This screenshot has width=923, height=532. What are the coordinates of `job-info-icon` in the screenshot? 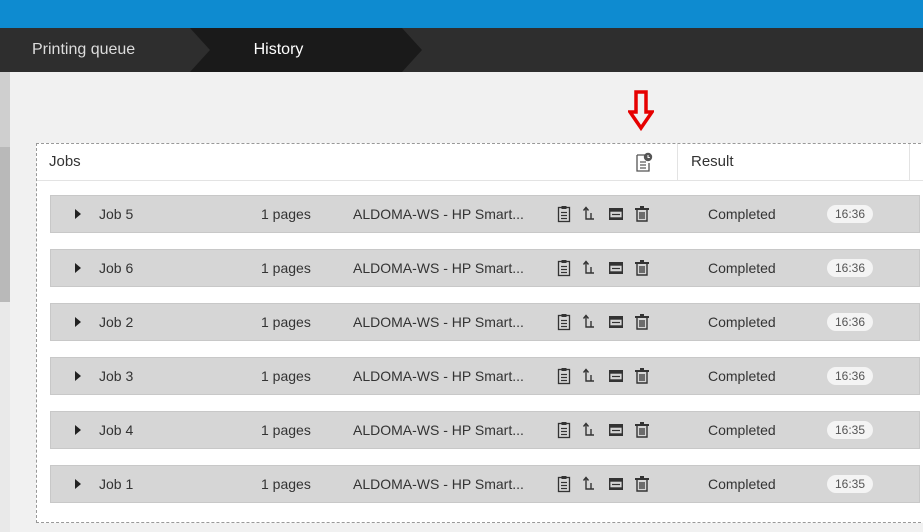 It's located at (644, 162).